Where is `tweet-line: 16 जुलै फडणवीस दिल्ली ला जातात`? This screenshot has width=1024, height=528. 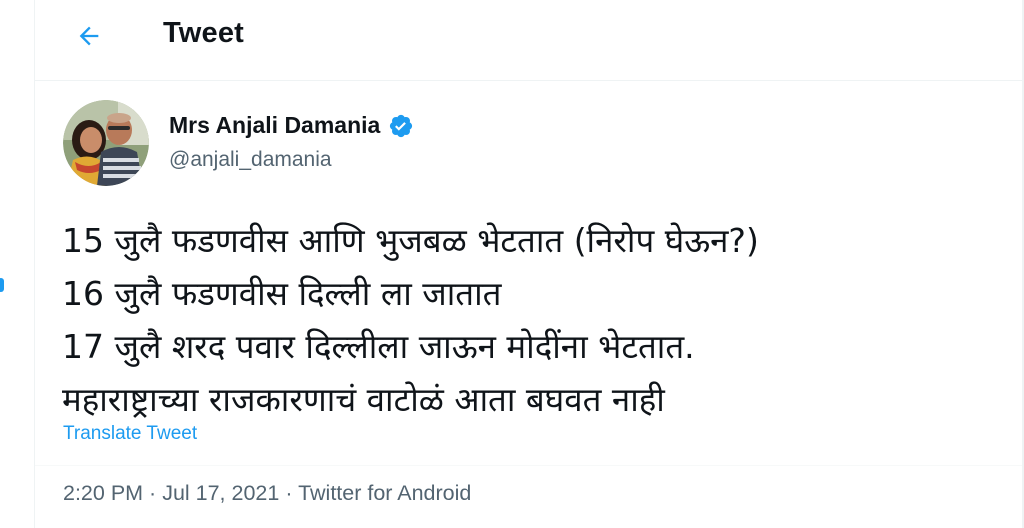 tweet-line: 16 जुलै फडणवीस दिल्ली ला जातात is located at coordinates (282, 293).